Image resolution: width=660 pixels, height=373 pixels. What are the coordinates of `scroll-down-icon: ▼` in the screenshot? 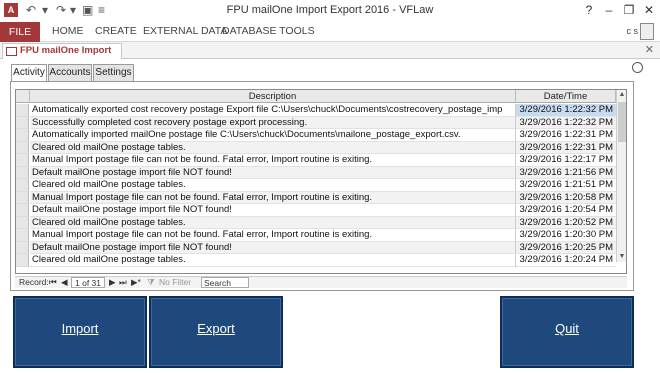 It's located at (621, 257).